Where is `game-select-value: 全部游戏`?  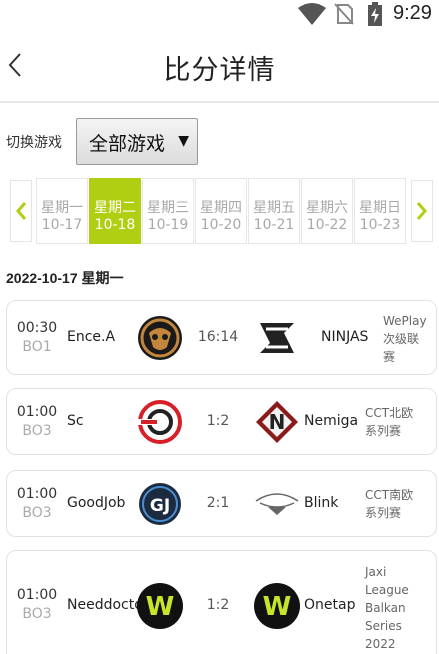 game-select-value: 全部游戏 is located at coordinates (127, 144).